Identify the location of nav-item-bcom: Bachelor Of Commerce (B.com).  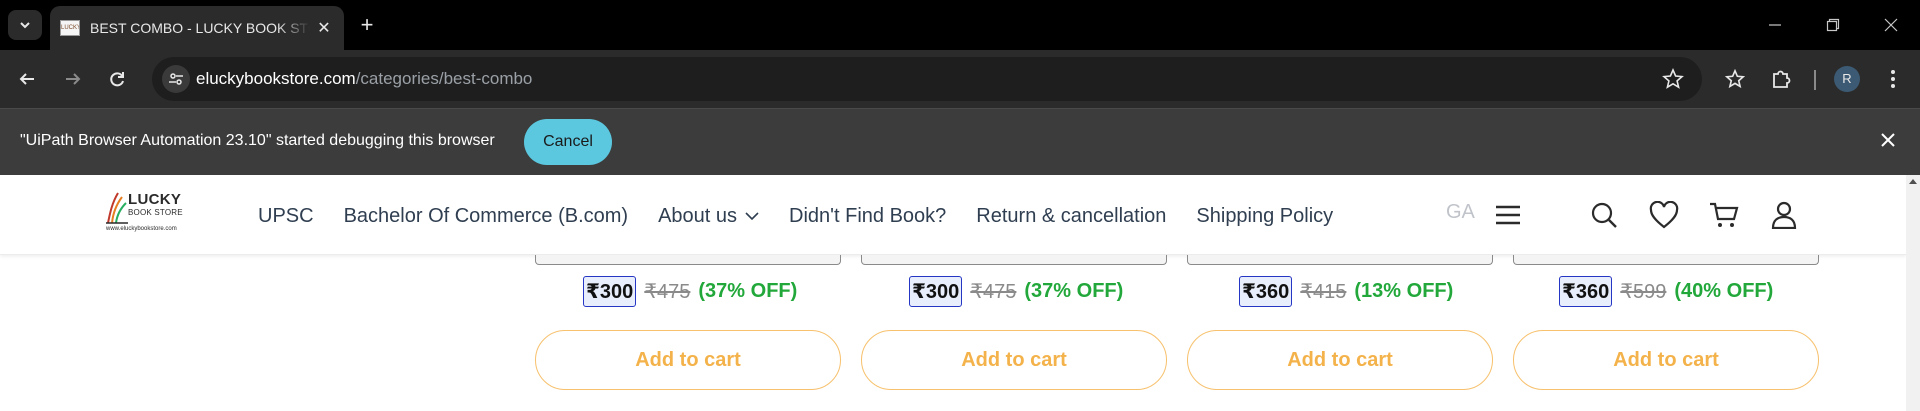
(486, 216).